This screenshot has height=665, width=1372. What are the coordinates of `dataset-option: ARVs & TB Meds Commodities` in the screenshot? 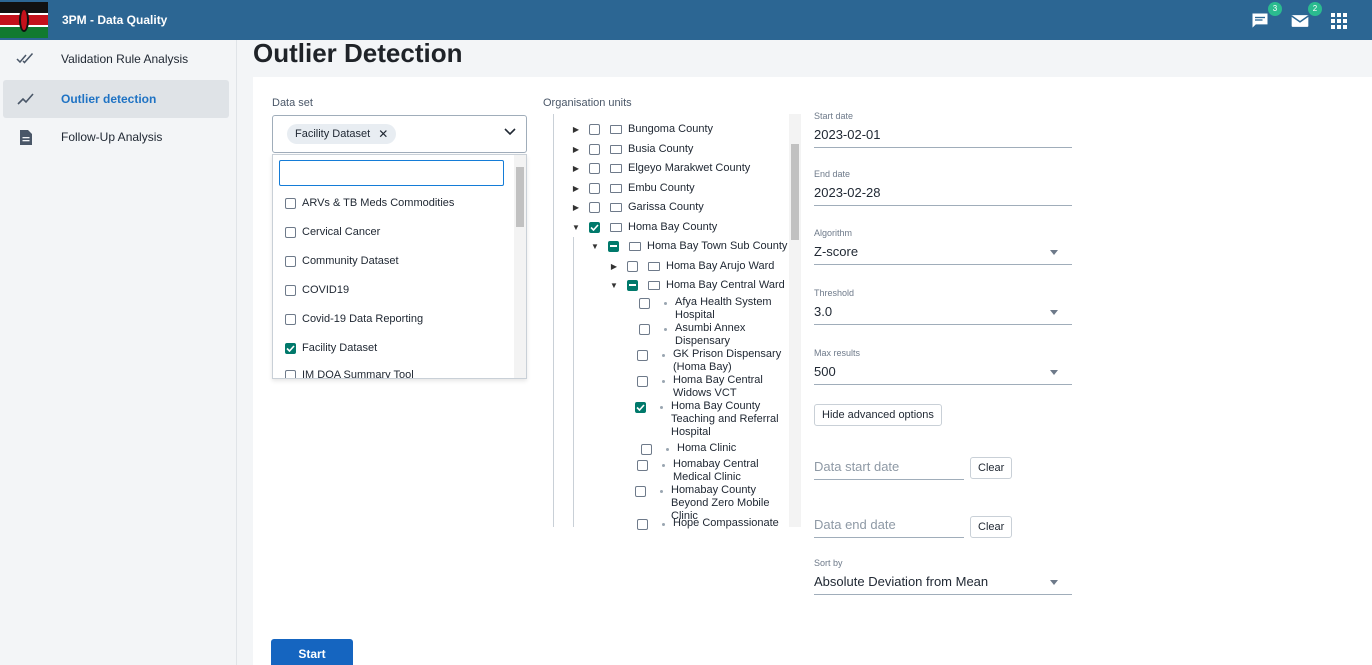 It's located at (369, 203).